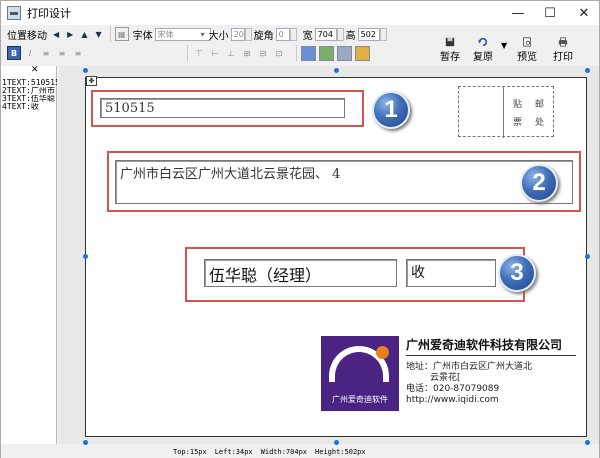  Describe the element at coordinates (382, 352) in the screenshot. I see `logo-dot` at that location.